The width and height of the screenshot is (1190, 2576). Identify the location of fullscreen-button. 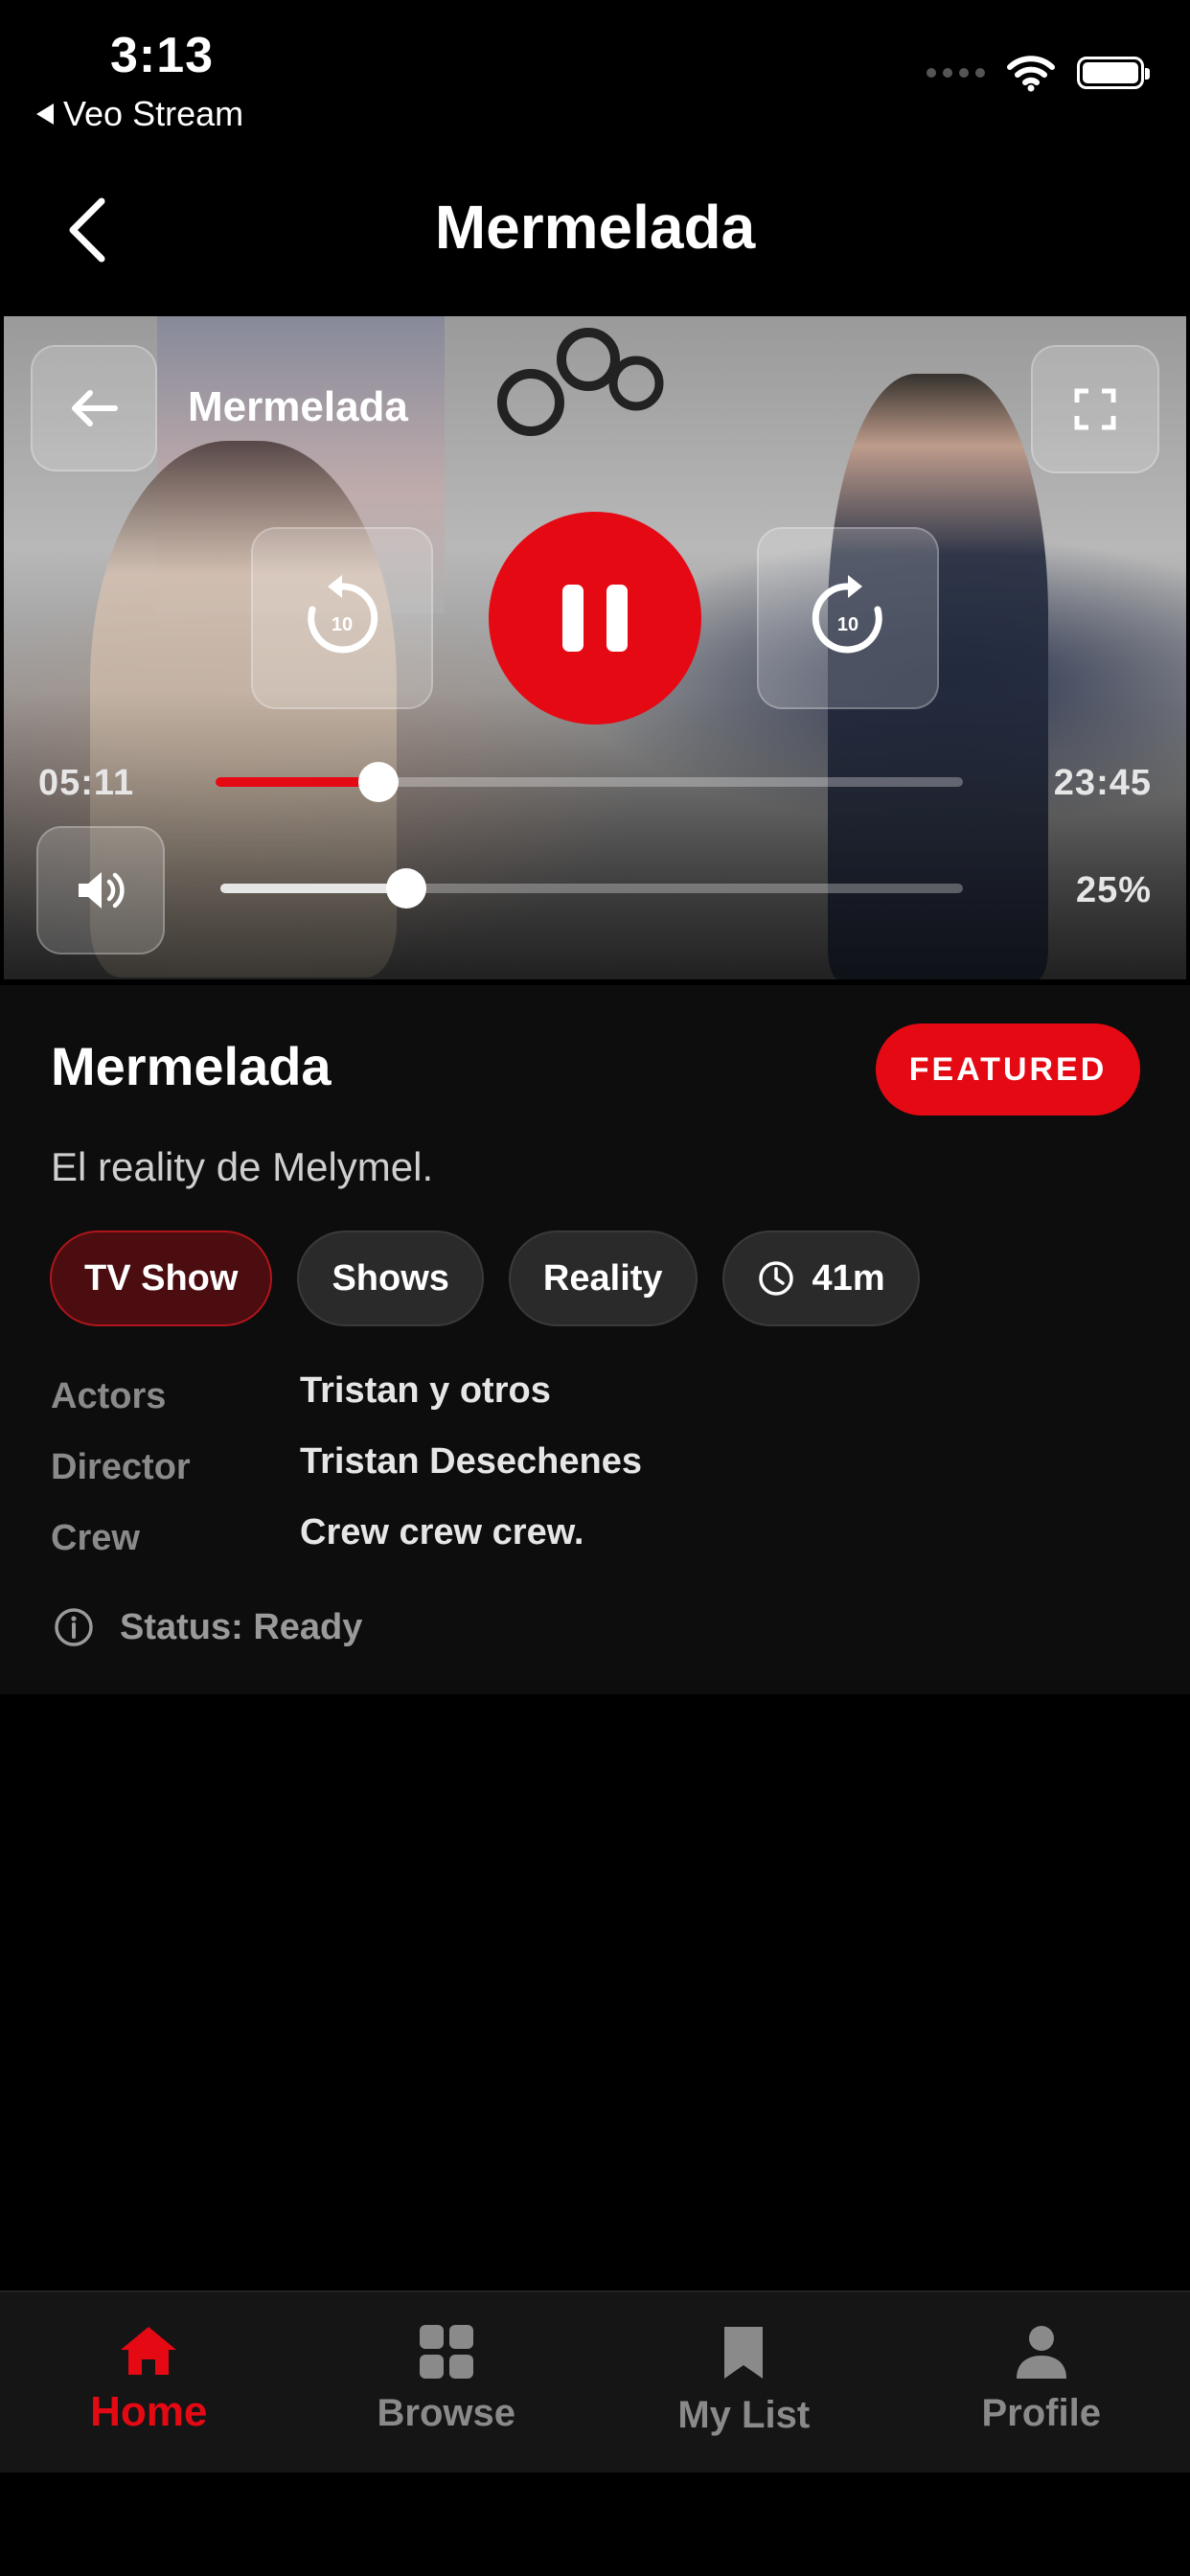
(1095, 409).